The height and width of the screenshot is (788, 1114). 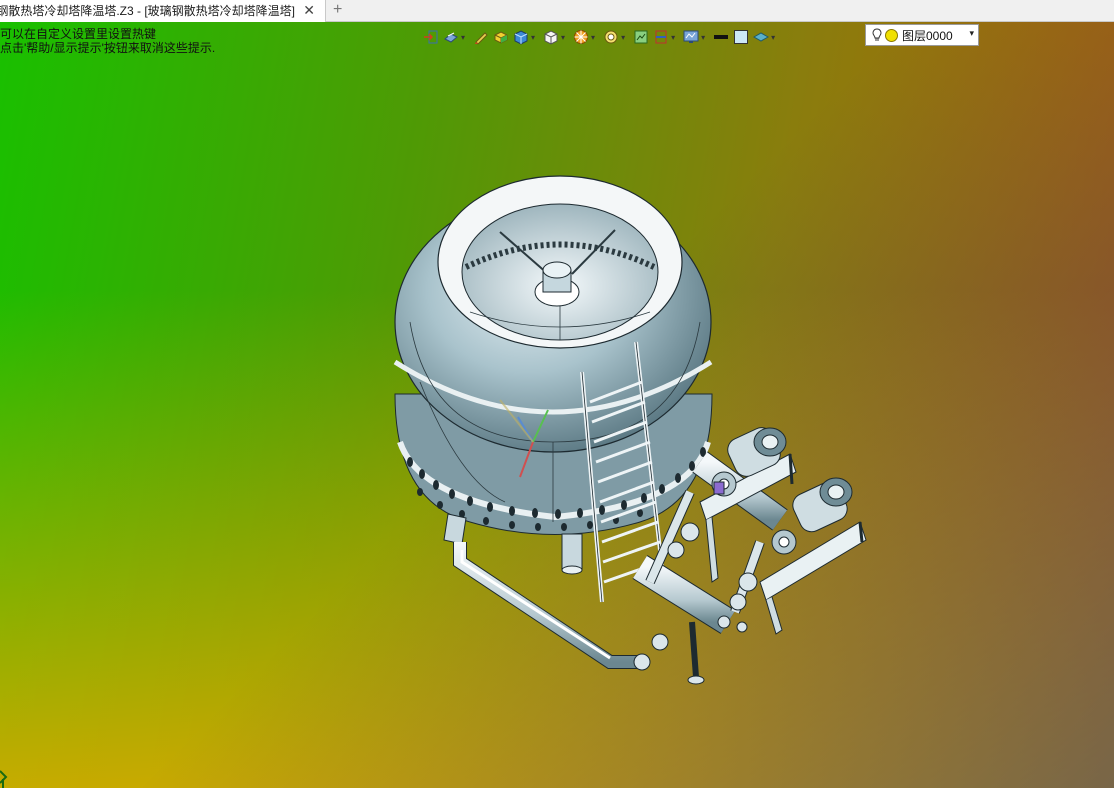 What do you see at coordinates (501, 37) in the screenshot?
I see `cube-yellow-icon` at bounding box center [501, 37].